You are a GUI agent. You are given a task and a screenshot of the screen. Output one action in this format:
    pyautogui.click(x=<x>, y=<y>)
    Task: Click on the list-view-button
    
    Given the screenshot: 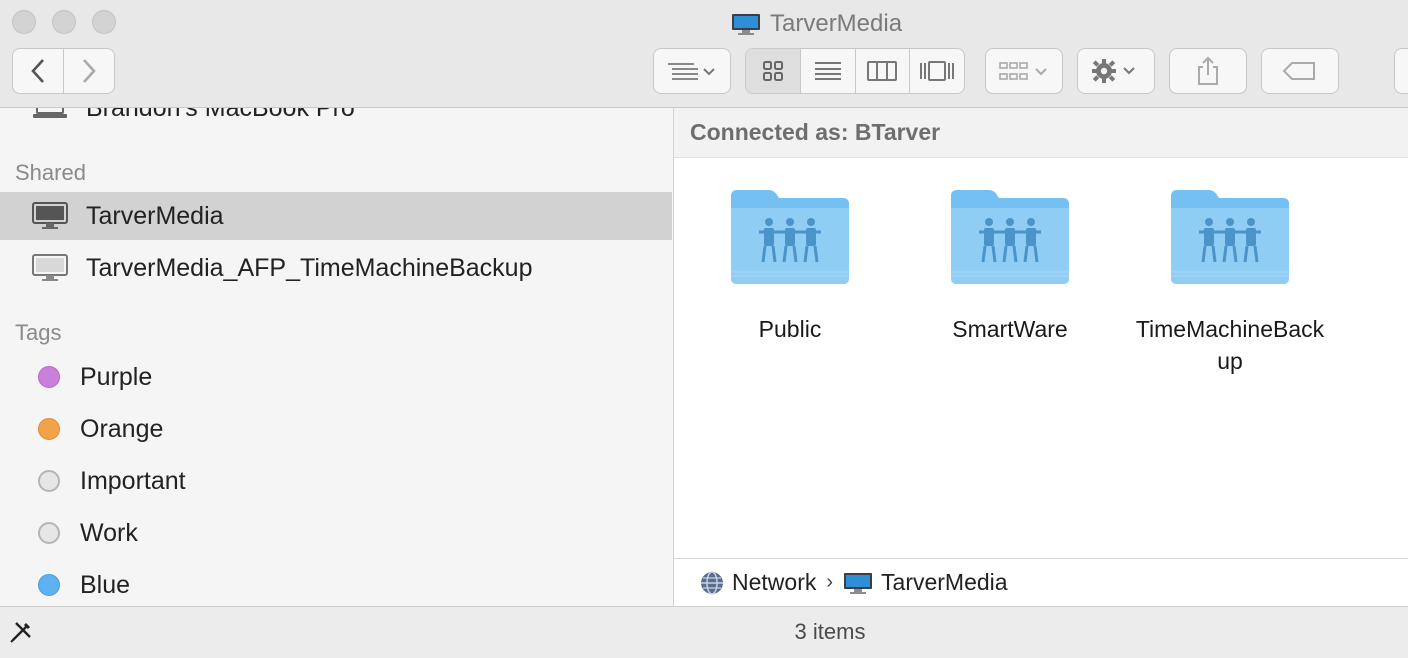 What is the action you would take?
    pyautogui.click(x=827, y=71)
    